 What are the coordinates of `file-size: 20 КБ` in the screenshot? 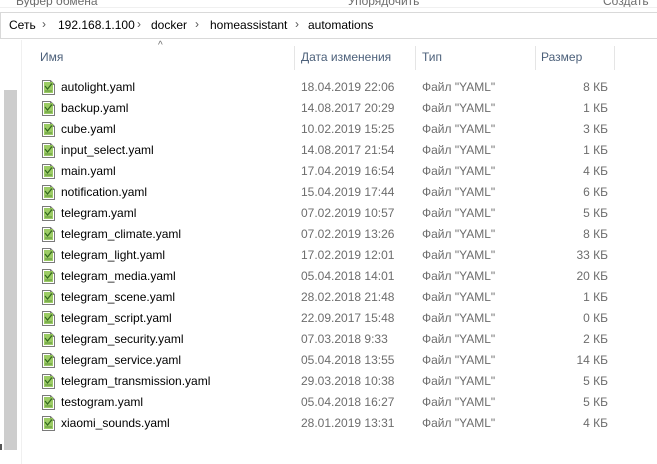 It's located at (592, 276).